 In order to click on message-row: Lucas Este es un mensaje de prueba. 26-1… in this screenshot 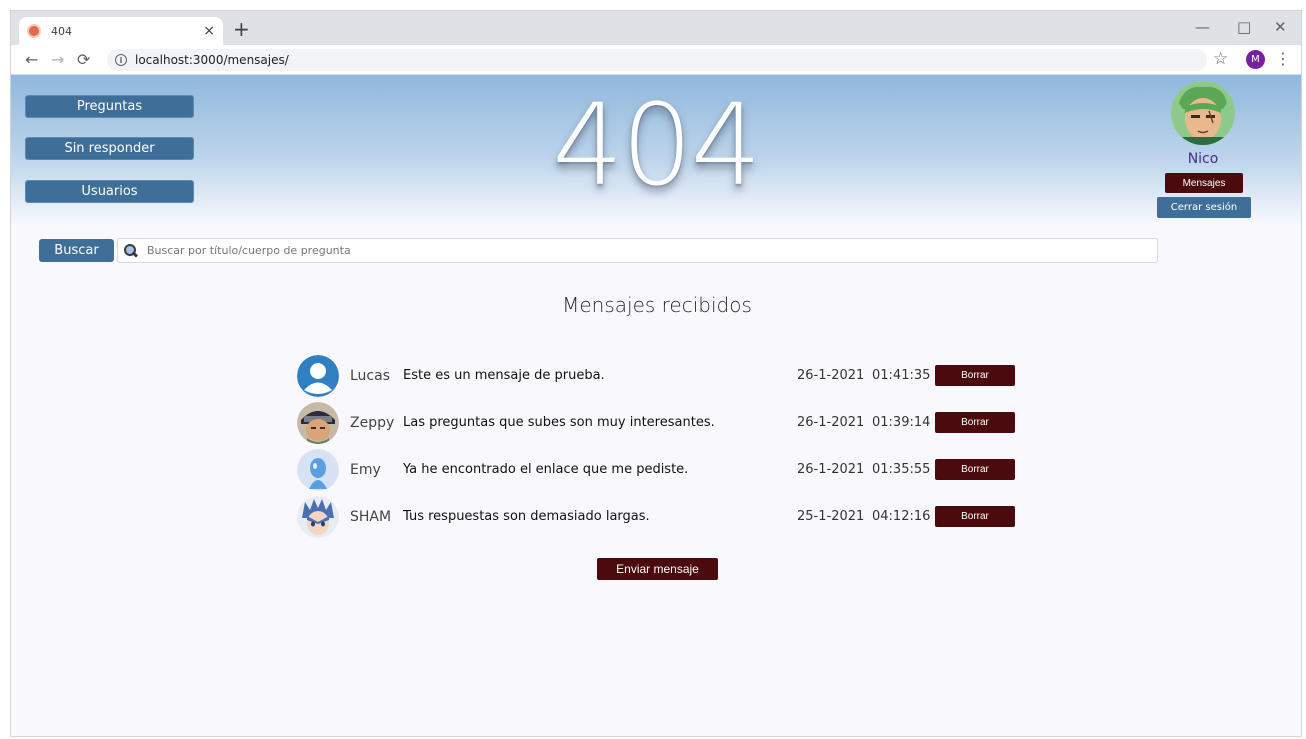, I will do `click(657, 377)`.